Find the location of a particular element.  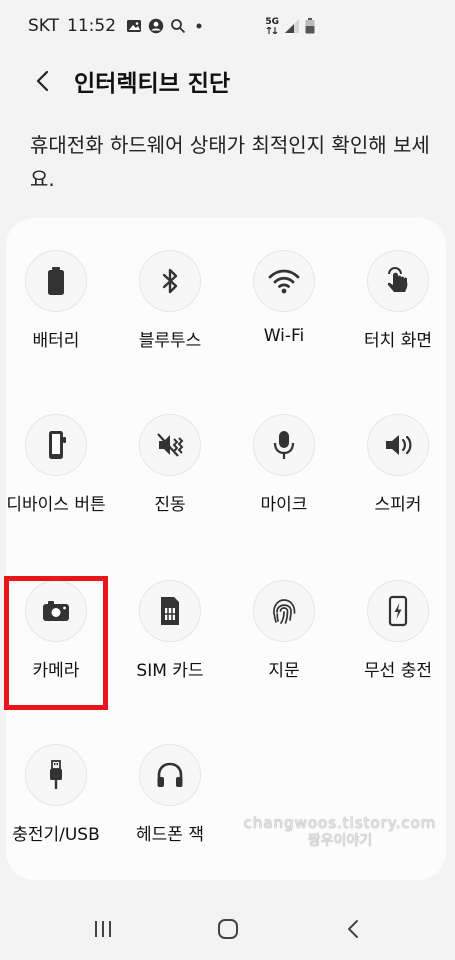

back-button is located at coordinates (43, 81).